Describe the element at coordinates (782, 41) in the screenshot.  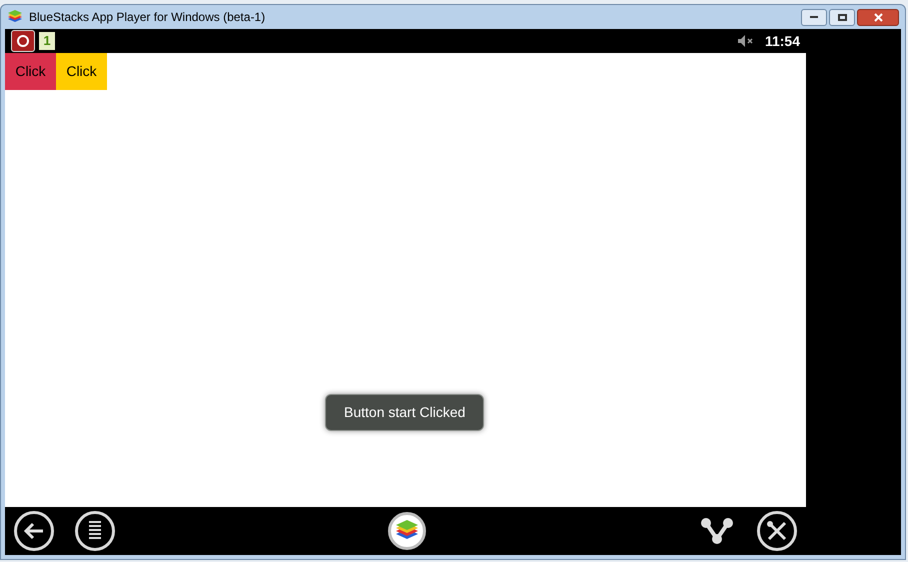
I see `clock: 11:54` at that location.